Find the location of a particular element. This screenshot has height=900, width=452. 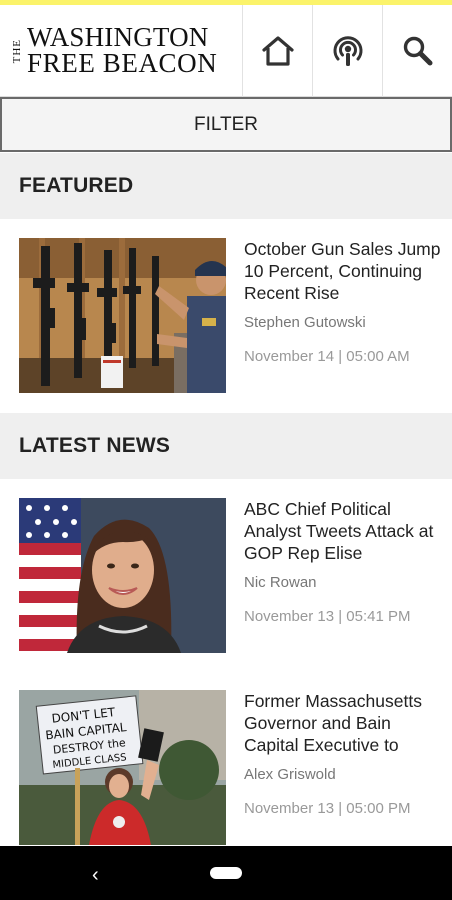

article-author: Nic Rowan is located at coordinates (280, 582).